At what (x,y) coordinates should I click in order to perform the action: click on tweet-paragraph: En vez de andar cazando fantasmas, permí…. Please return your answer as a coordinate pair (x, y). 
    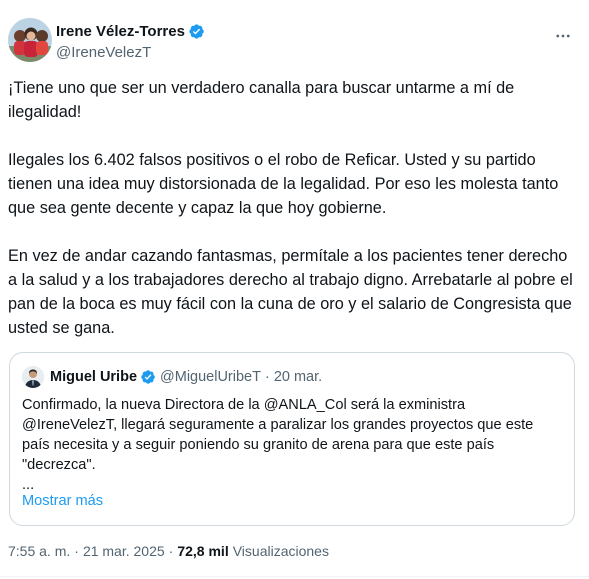
    Looking at the image, I should click on (290, 292).